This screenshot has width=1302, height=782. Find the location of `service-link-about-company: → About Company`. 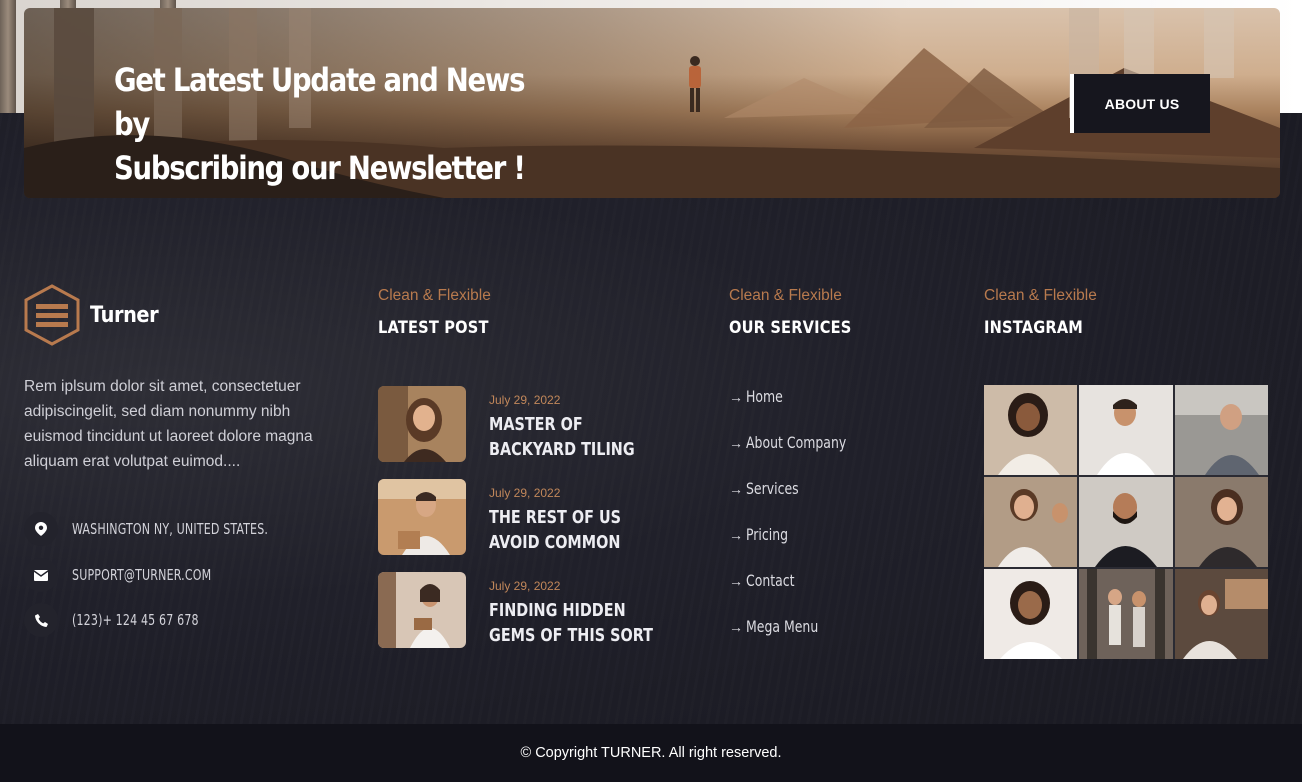

service-link-about-company: → About Company is located at coordinates (802, 442).